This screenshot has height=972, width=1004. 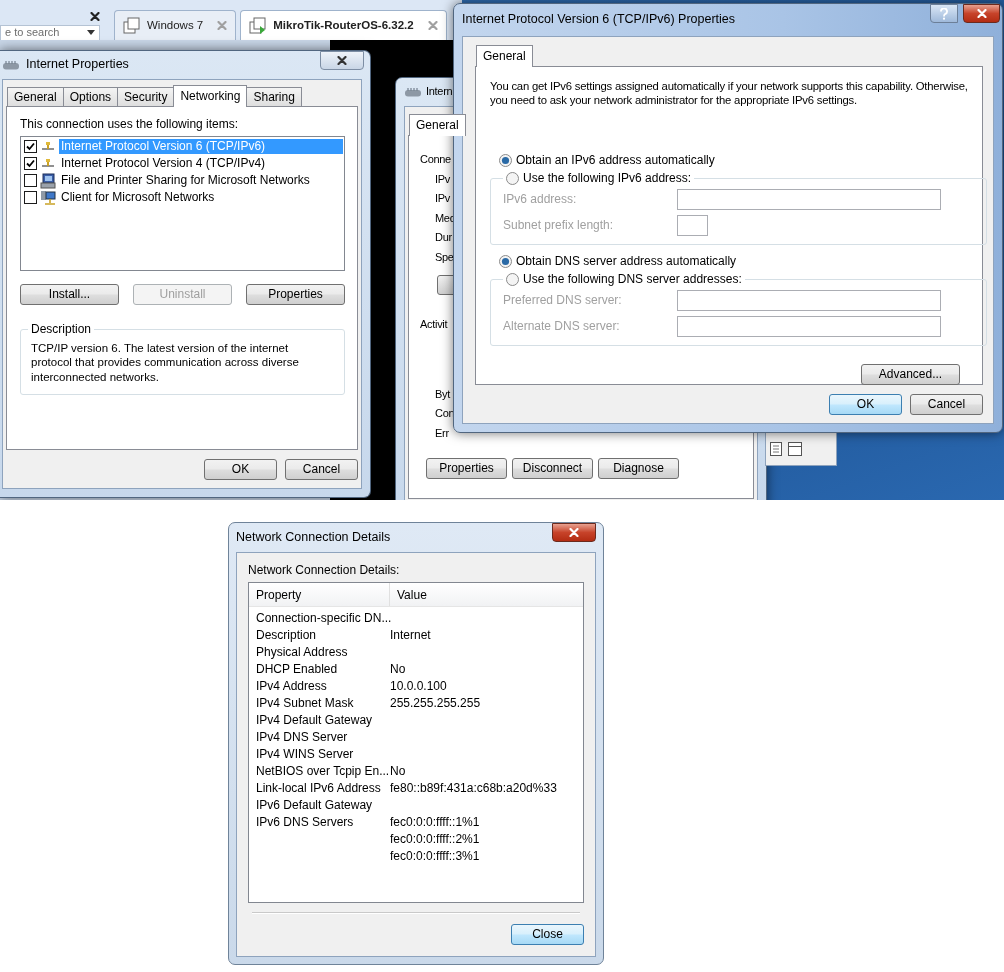 What do you see at coordinates (291, 686) in the screenshot?
I see `table-cell: IPv4 Address` at bounding box center [291, 686].